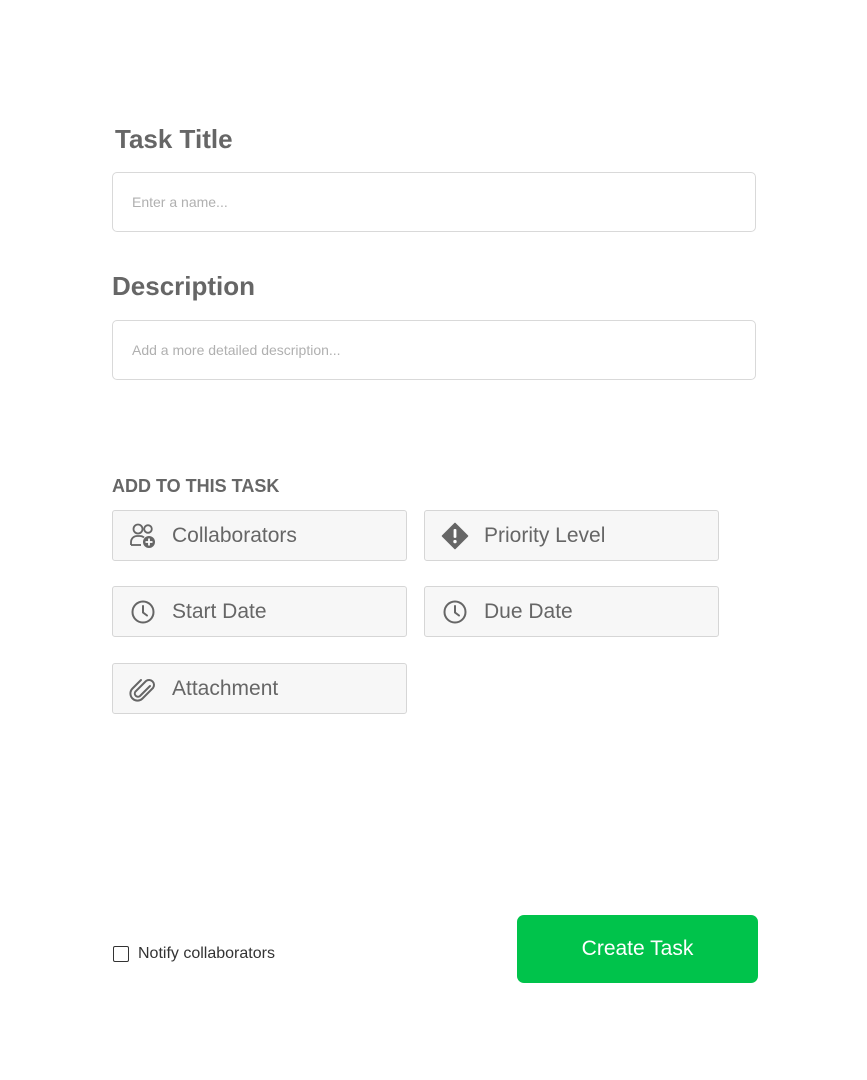 The width and height of the screenshot is (867, 1080). Describe the element at coordinates (196, 486) in the screenshot. I see `add-to-task-label: ADD TO THIS TASK` at that location.